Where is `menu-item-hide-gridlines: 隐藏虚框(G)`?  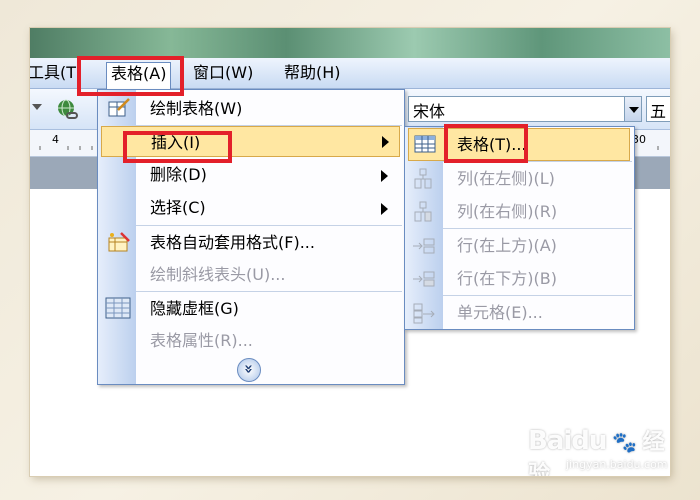
menu-item-hide-gridlines: 隐藏虚框(G) is located at coordinates (251, 308).